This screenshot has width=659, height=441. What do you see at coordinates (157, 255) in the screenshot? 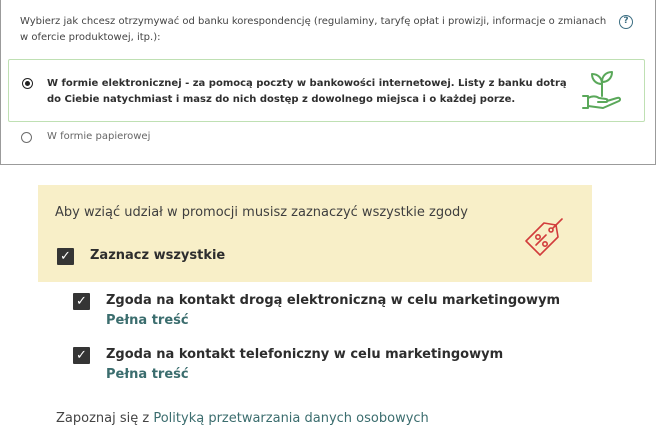
I see `select-all-label: Zaznacz wszystkie` at bounding box center [157, 255].